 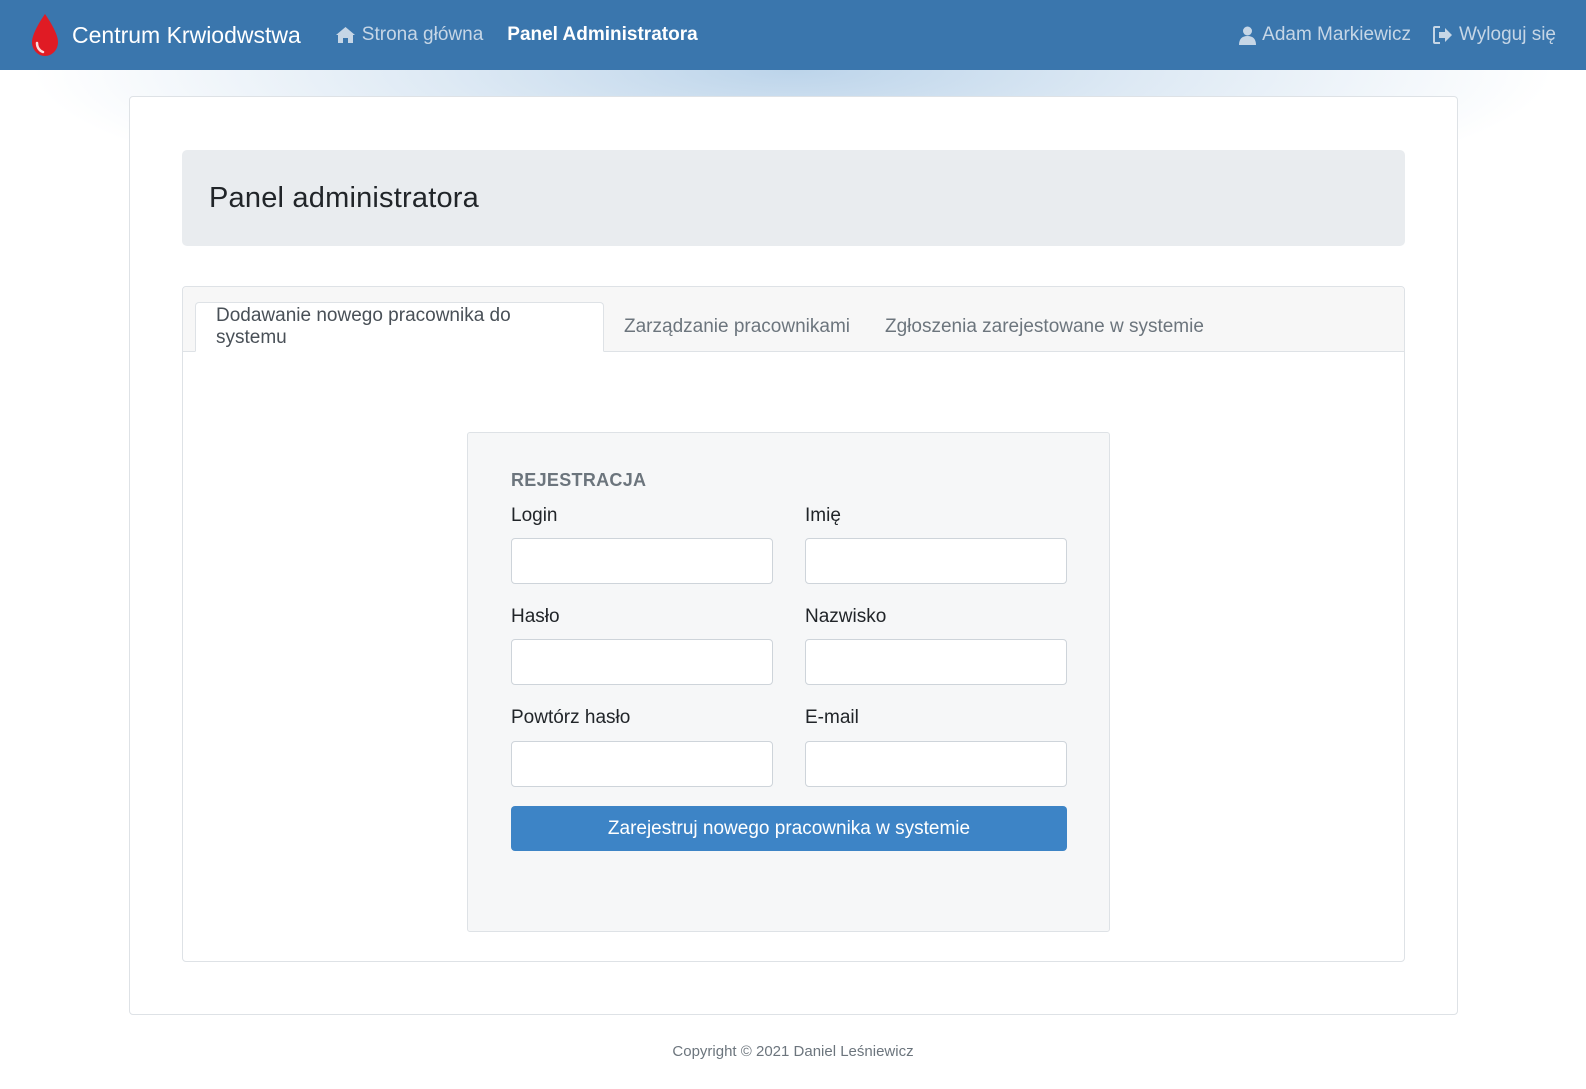 What do you see at coordinates (186, 34) in the screenshot?
I see `brand-name: Centrum Krwiodwstwa` at bounding box center [186, 34].